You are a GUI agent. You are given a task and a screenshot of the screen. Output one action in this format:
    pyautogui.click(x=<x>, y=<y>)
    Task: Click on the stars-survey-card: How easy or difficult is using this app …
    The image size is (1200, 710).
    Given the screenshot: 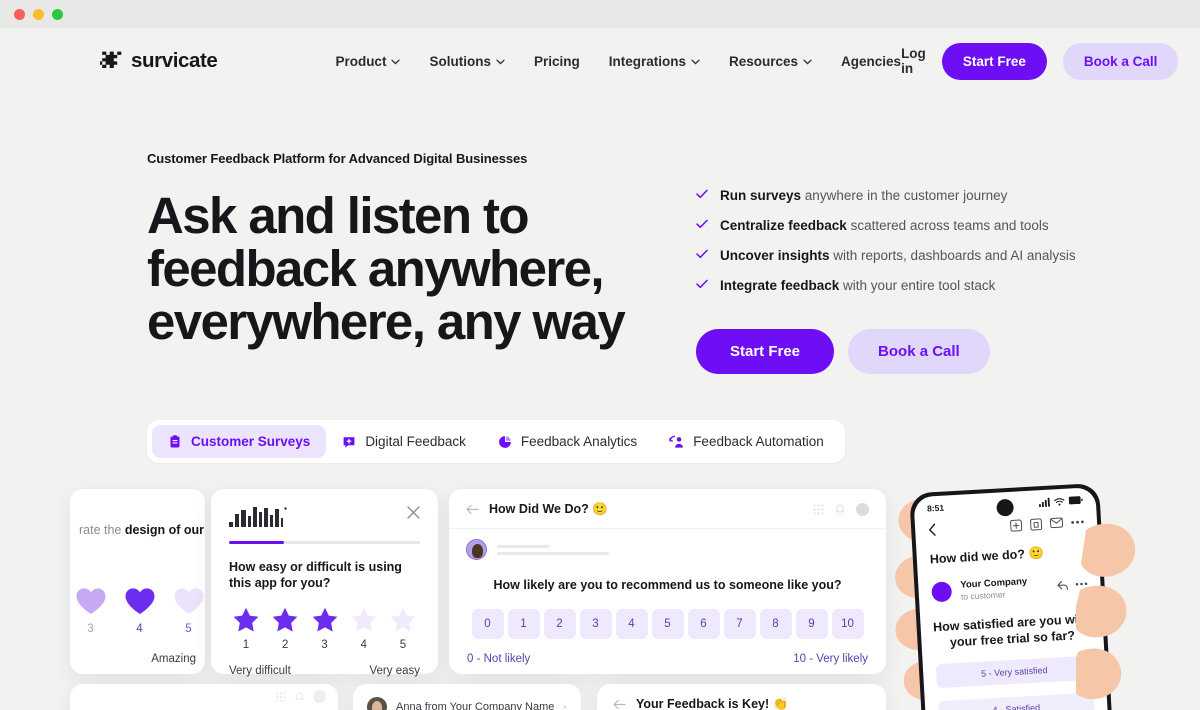 What is the action you would take?
    pyautogui.click(x=324, y=583)
    